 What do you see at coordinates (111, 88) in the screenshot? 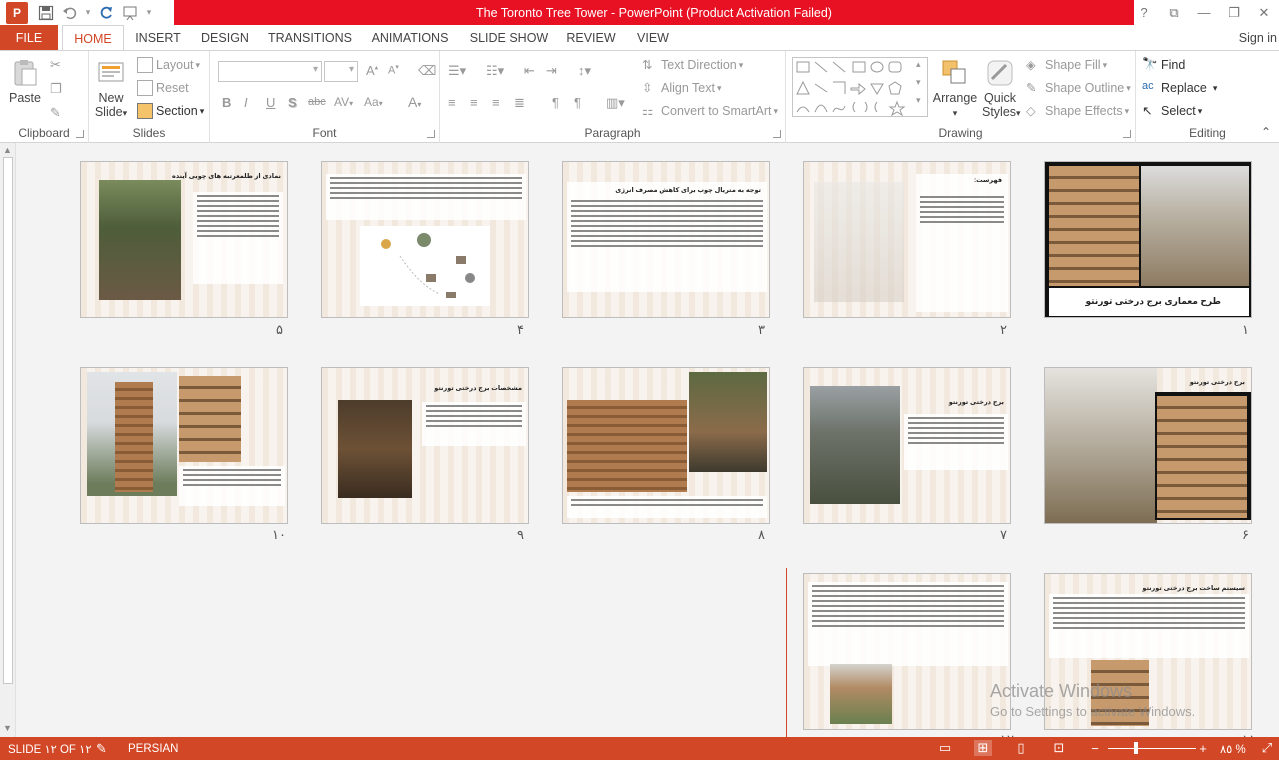
I see `new-slide-button: New Slide▾` at bounding box center [111, 88].